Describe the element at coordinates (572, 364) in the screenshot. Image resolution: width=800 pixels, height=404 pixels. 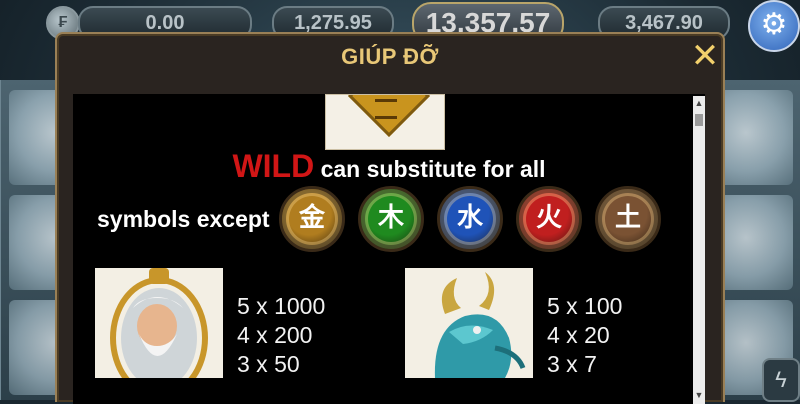
I see `payout-three: 3 x 7` at that location.